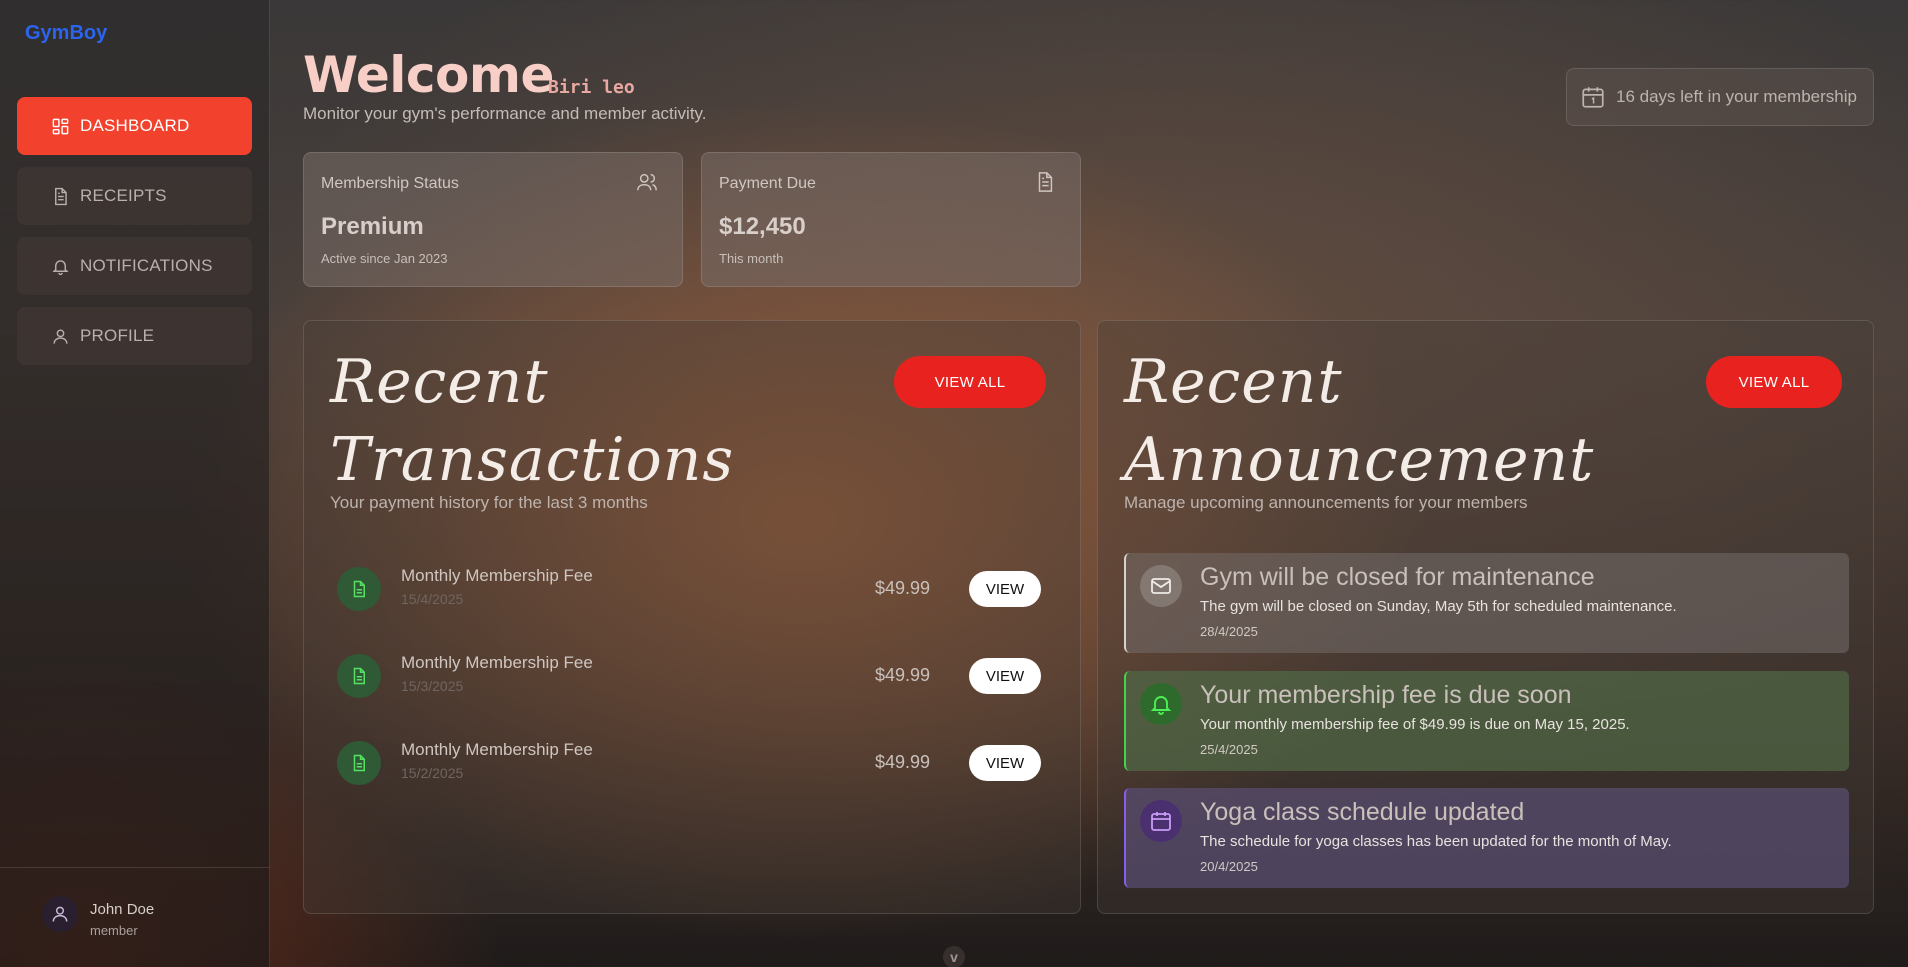  Describe the element at coordinates (432, 773) in the screenshot. I see `transaction-date: 15/2/2025` at that location.